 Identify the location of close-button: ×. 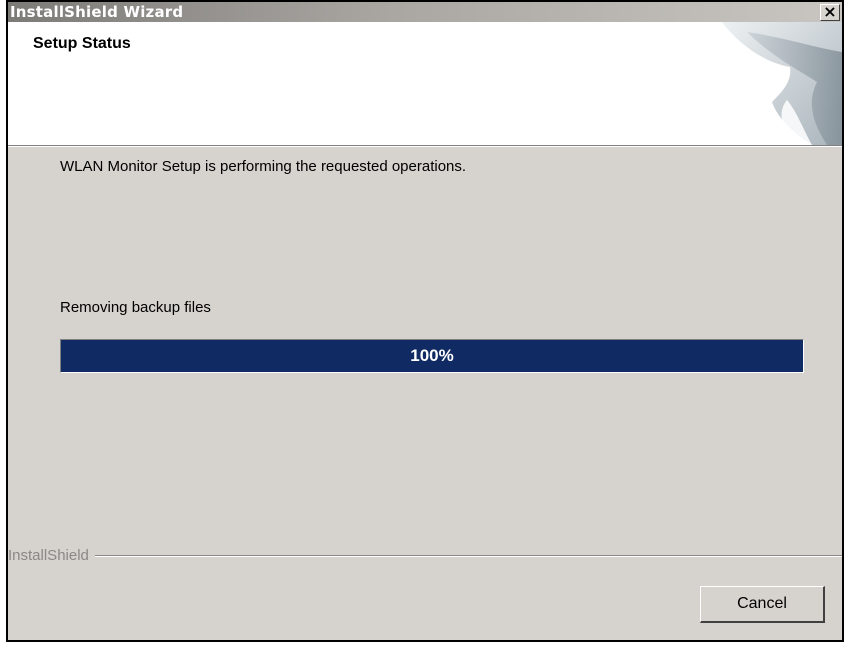
(830, 12).